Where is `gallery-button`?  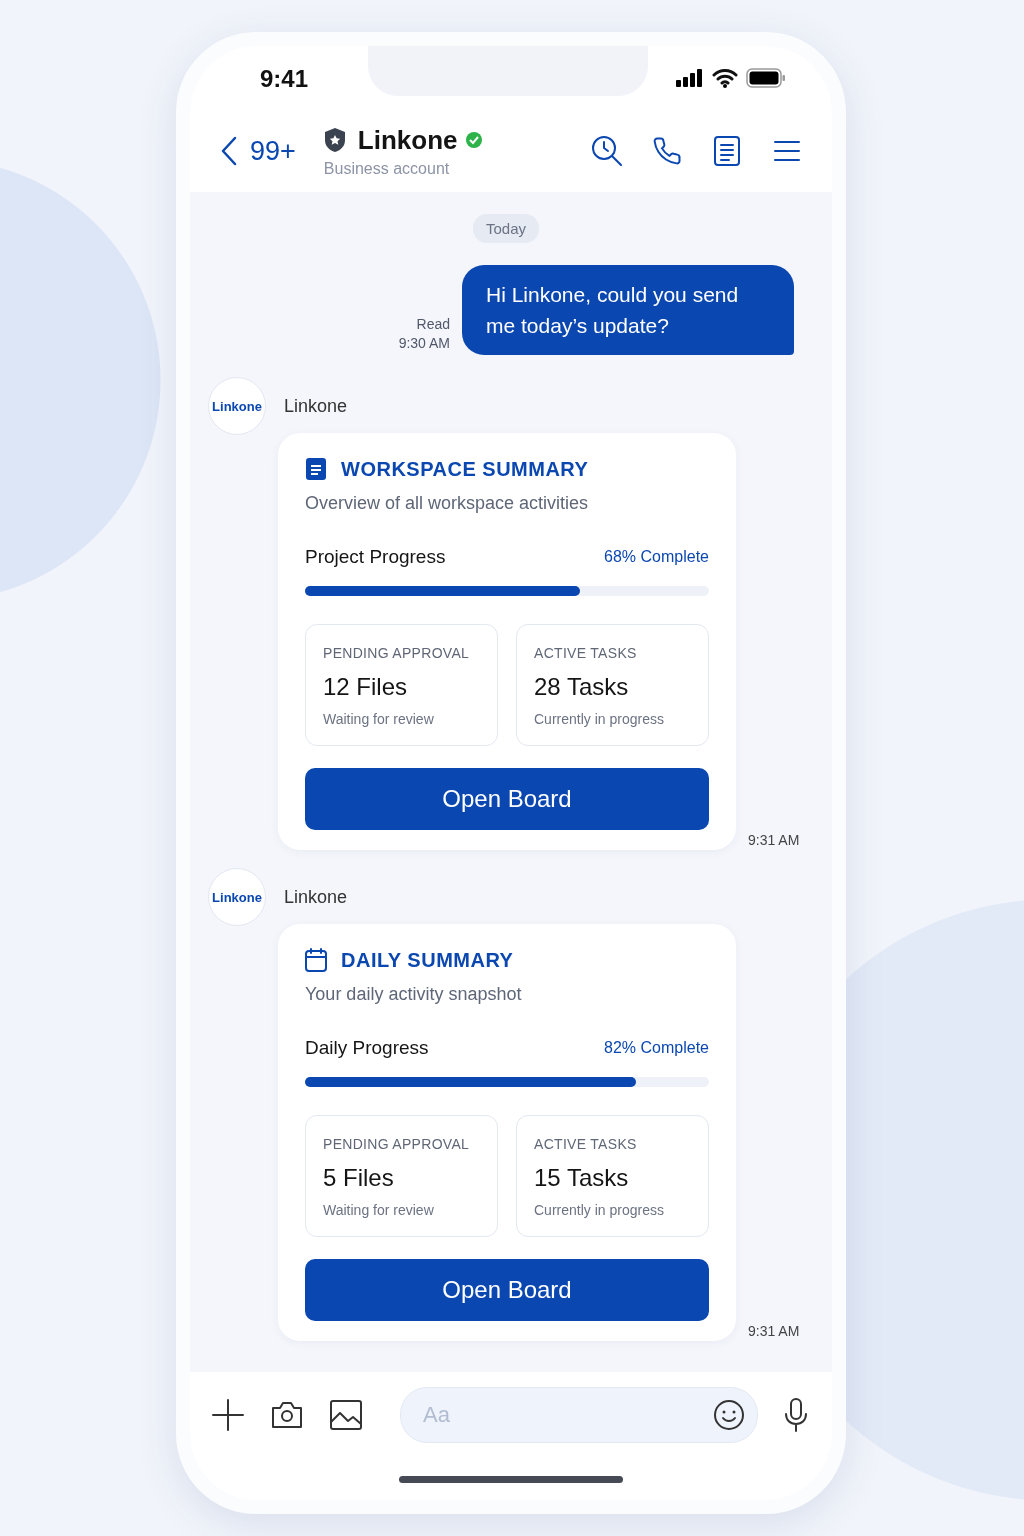 gallery-button is located at coordinates (346, 1415).